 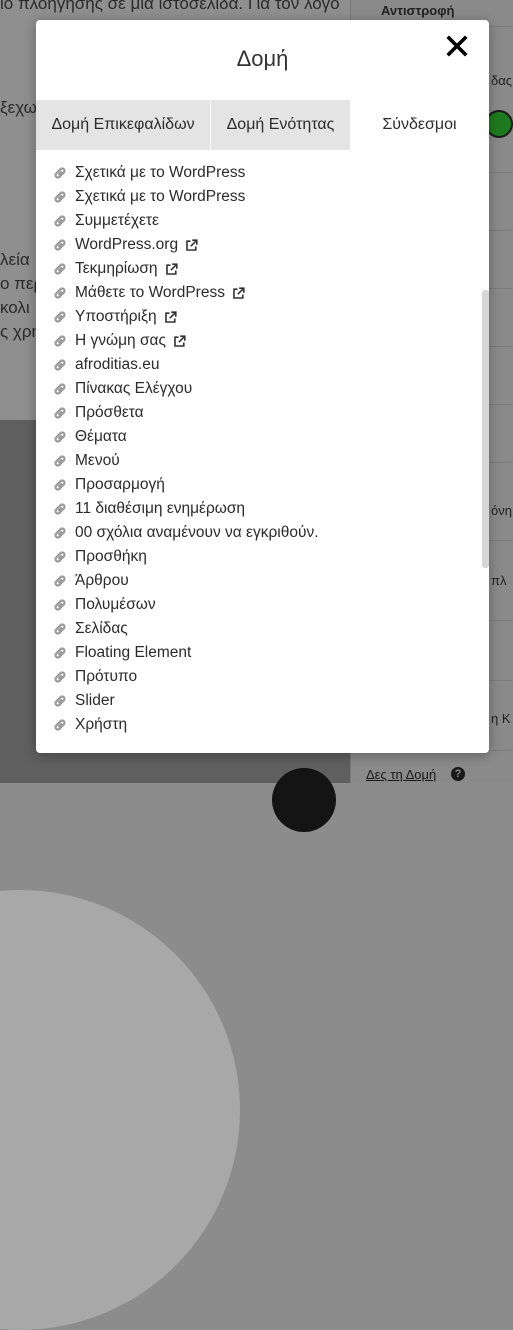 What do you see at coordinates (304, 800) in the screenshot?
I see `background-avatar` at bounding box center [304, 800].